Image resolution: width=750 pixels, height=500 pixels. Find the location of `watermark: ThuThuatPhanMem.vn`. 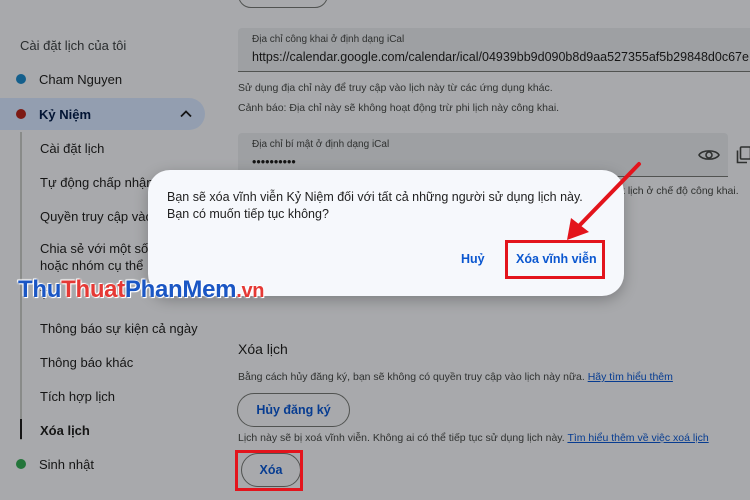

watermark: ThuThuatPhanMem.vn is located at coordinates (141, 290).